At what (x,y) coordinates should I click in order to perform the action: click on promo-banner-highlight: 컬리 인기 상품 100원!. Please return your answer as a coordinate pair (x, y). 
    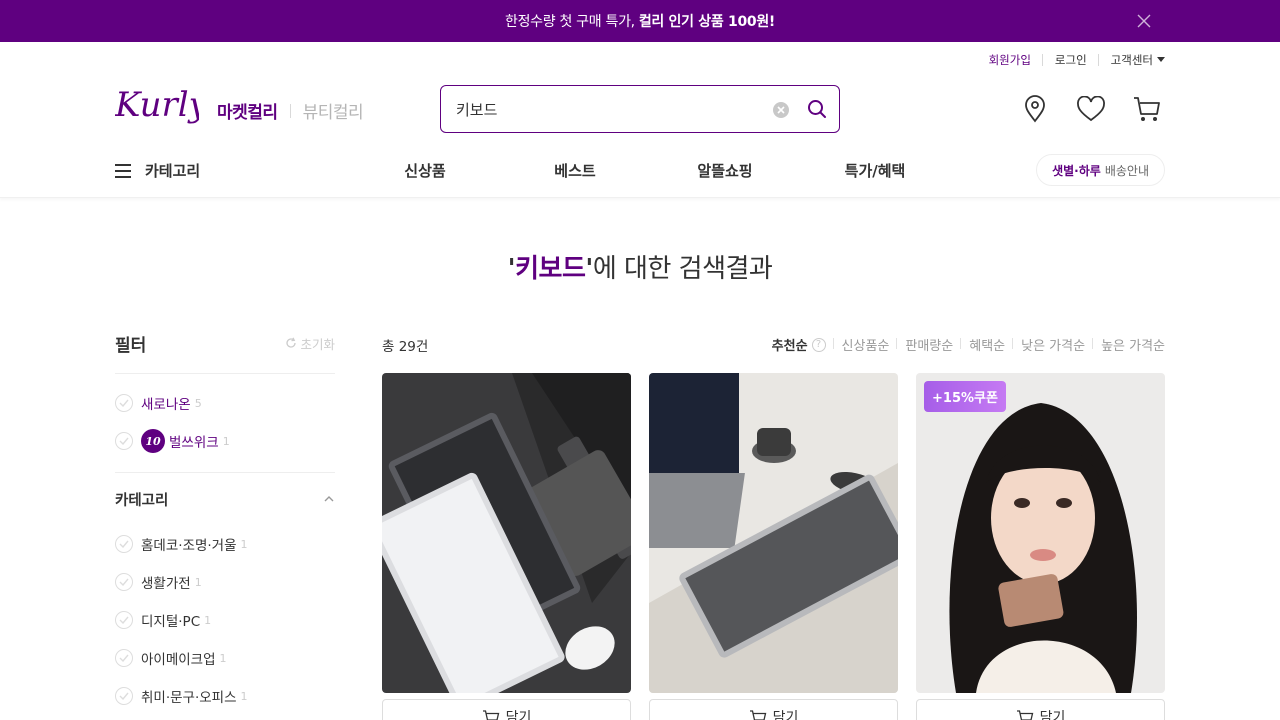
    Looking at the image, I should click on (707, 22).